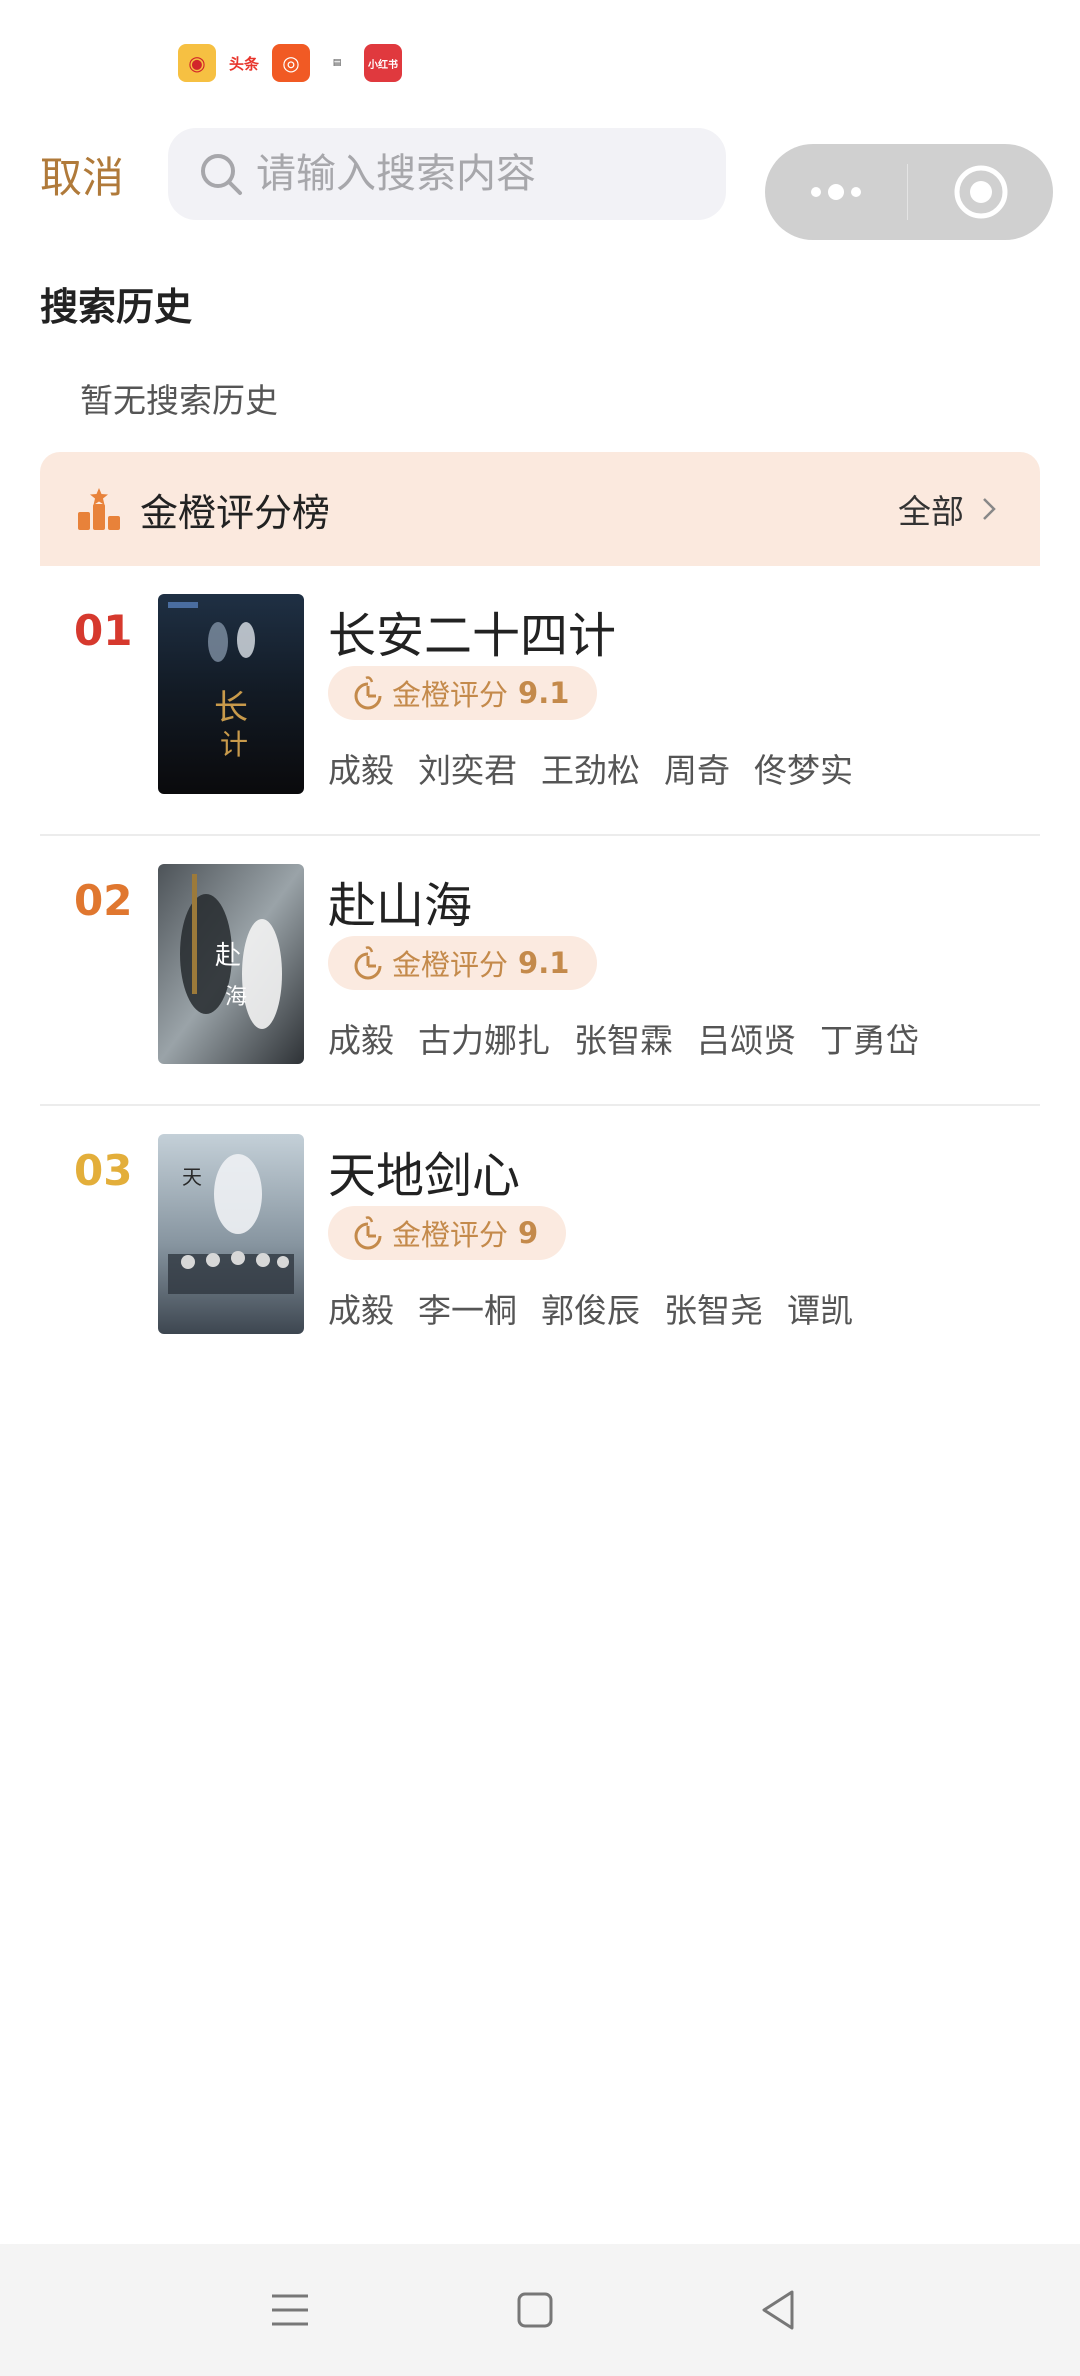 The width and height of the screenshot is (1080, 2376). I want to click on drama-title: 天地剑心, so click(424, 1176).